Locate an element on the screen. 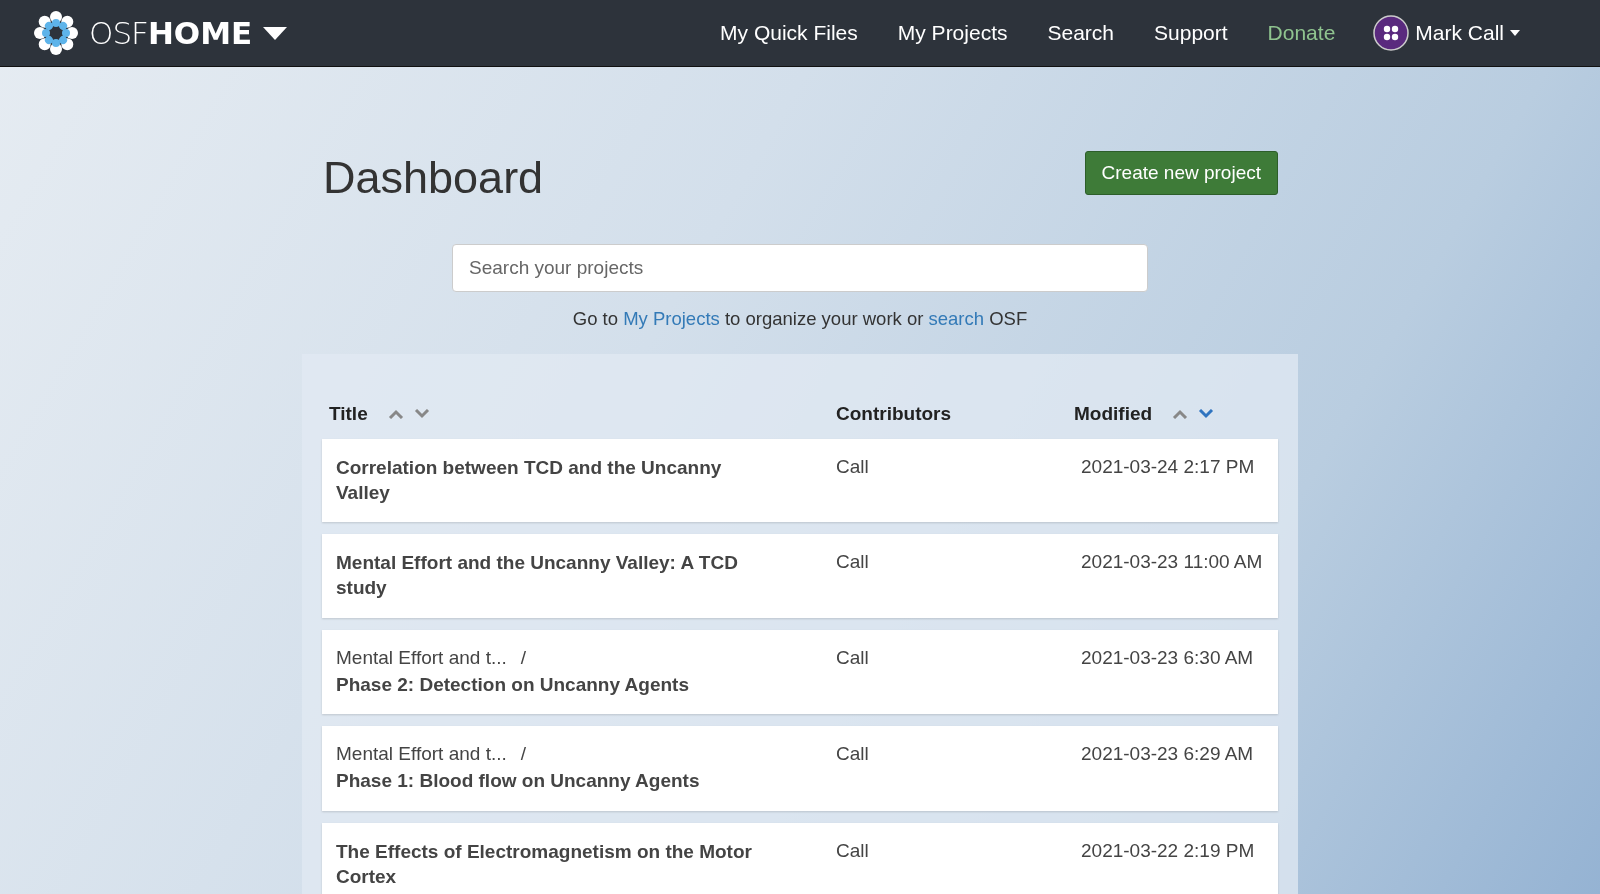 The height and width of the screenshot is (894, 1600). project-title: The Effects of Electromagnetism on the Motor Cortex is located at coordinates (544, 864).